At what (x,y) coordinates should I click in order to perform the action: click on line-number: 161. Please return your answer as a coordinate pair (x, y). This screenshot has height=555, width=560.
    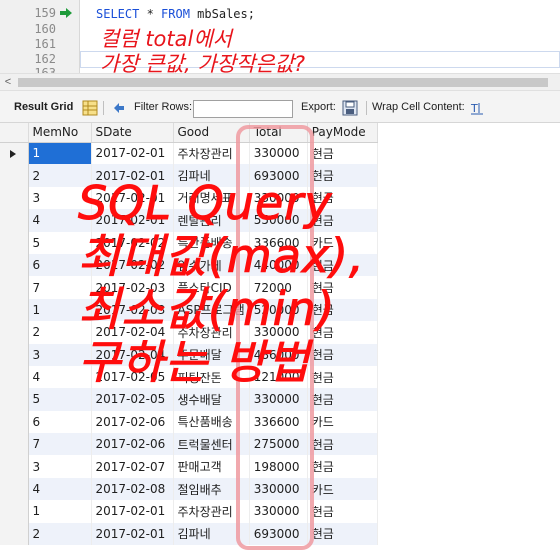
    Looking at the image, I should click on (45, 44).